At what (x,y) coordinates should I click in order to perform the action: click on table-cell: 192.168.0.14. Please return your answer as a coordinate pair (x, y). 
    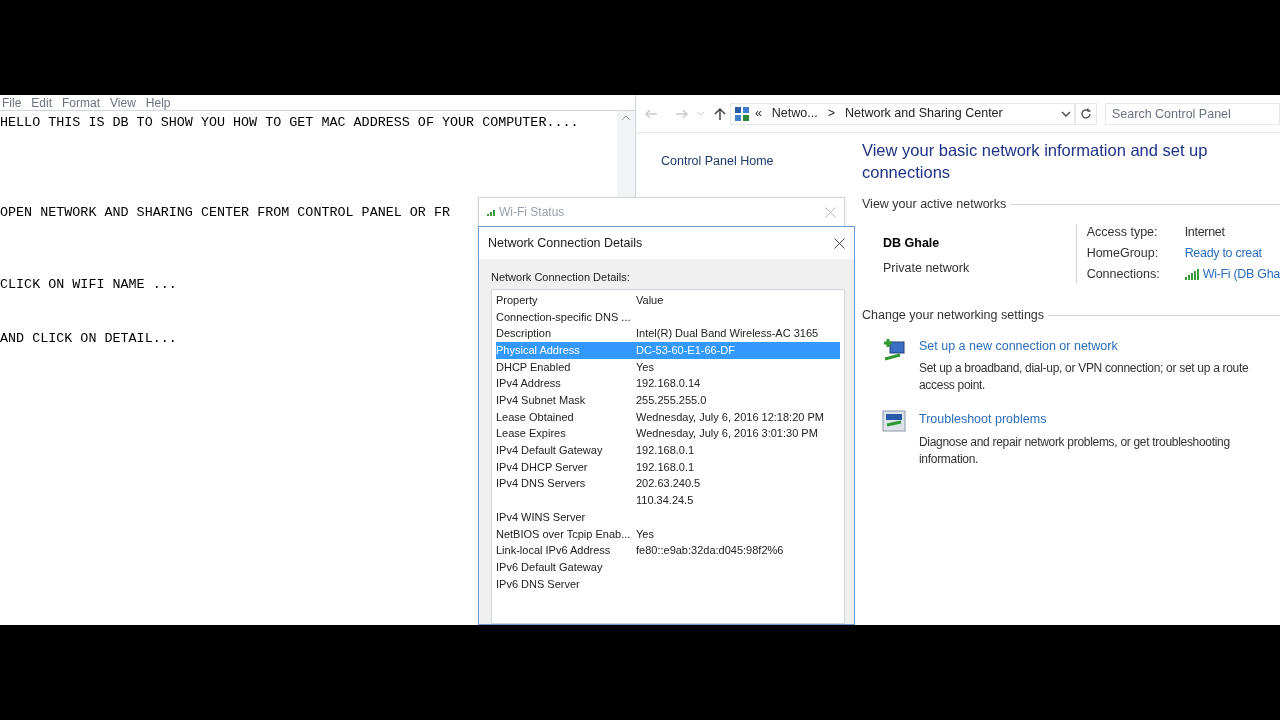
    Looking at the image, I should click on (668, 383).